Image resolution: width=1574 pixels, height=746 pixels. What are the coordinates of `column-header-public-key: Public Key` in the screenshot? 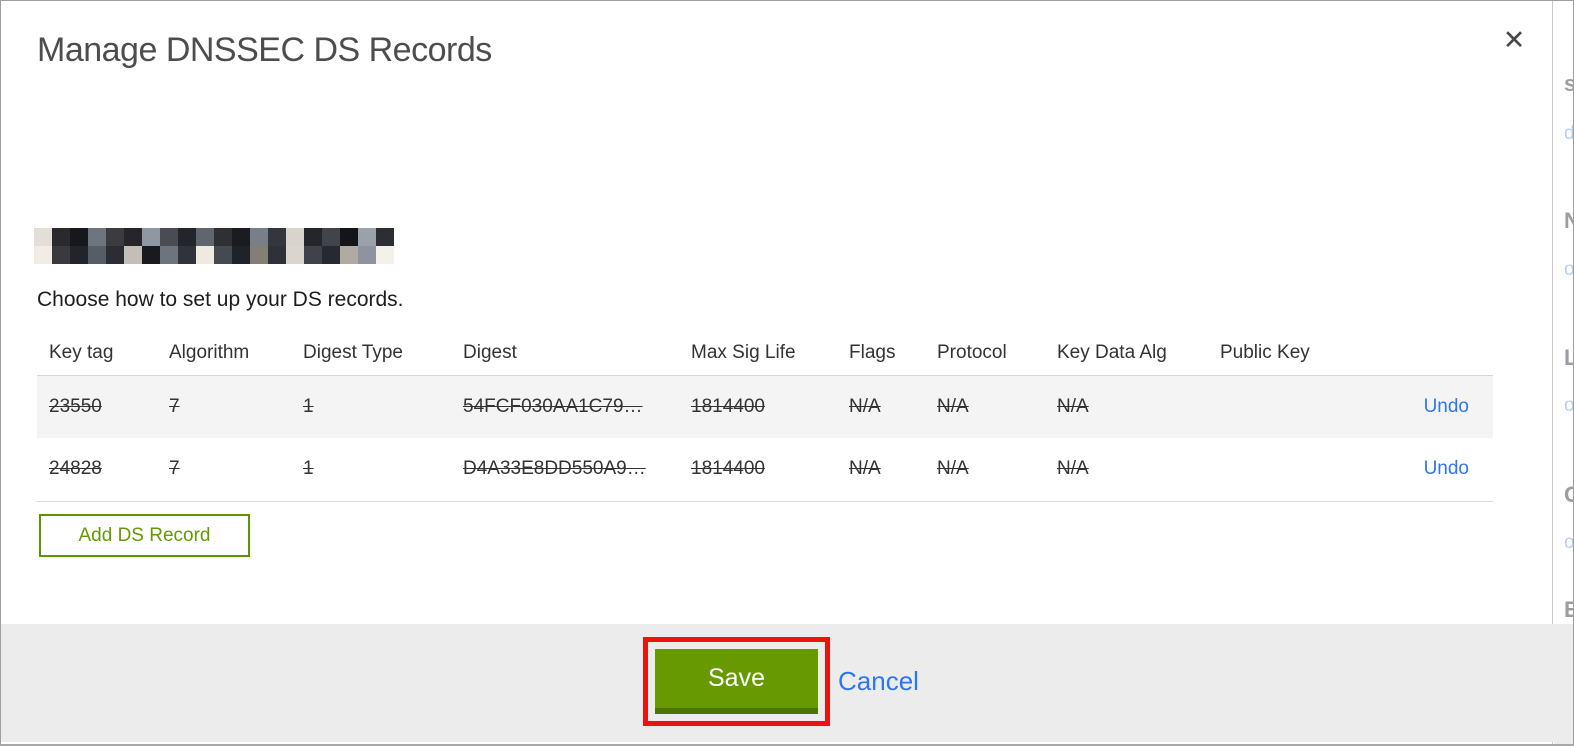 It's located at (1283, 353).